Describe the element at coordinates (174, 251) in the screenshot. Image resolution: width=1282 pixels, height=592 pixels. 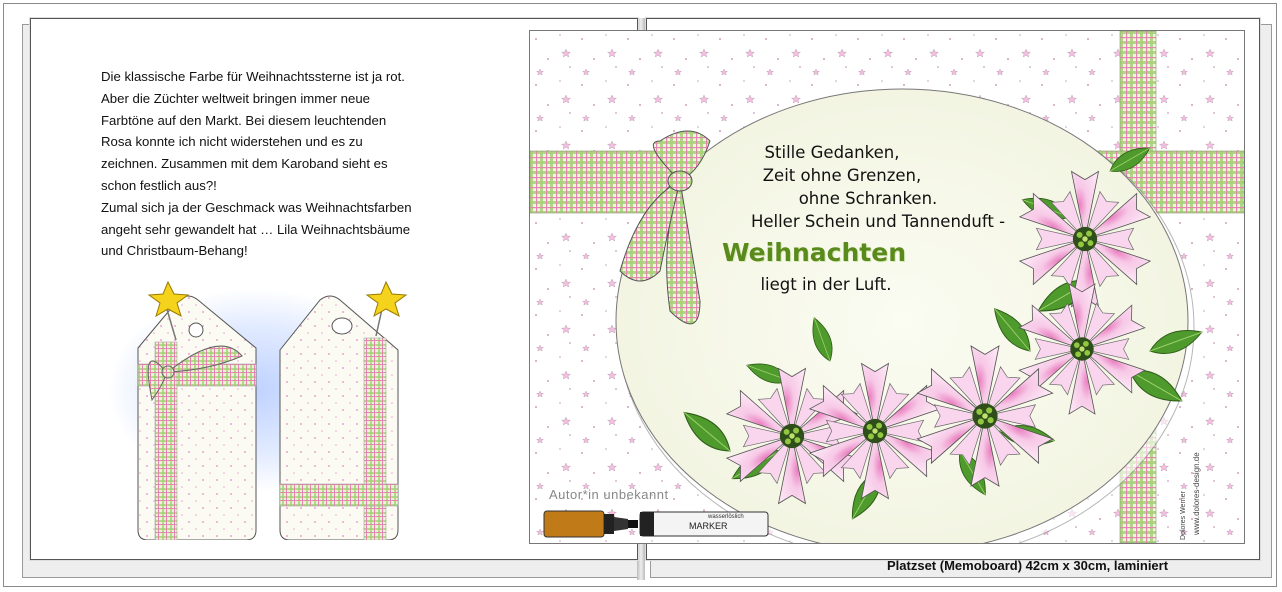
I see `intro-line: und Christbaum-Behang!` at that location.